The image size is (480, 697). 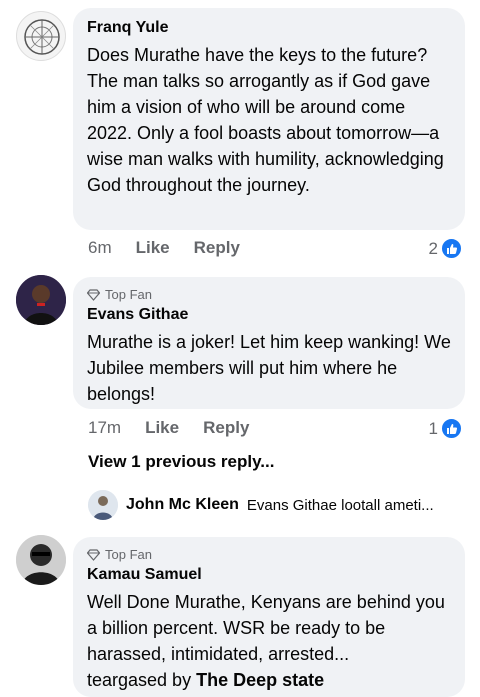 I want to click on comment-actions: 6m Like Reply, so click(x=164, y=248).